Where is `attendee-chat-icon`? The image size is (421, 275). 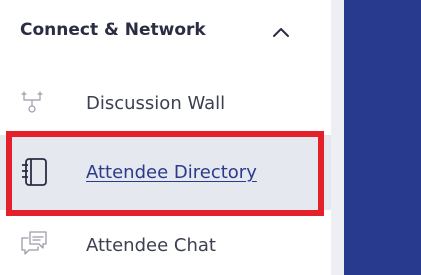 attendee-chat-icon is located at coordinates (34, 243).